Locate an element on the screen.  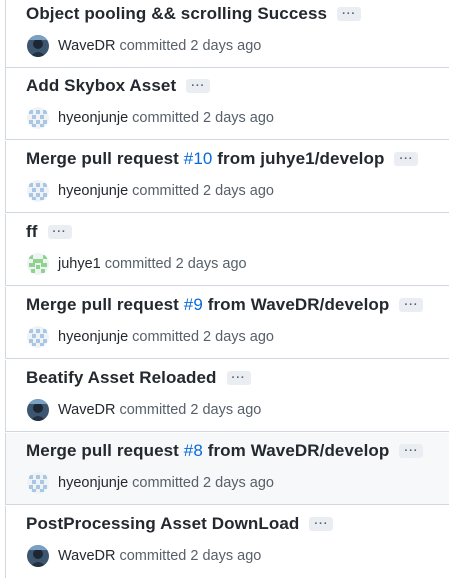
commit-title-row: PostProcessing Asset DownLoad ··· is located at coordinates (180, 524).